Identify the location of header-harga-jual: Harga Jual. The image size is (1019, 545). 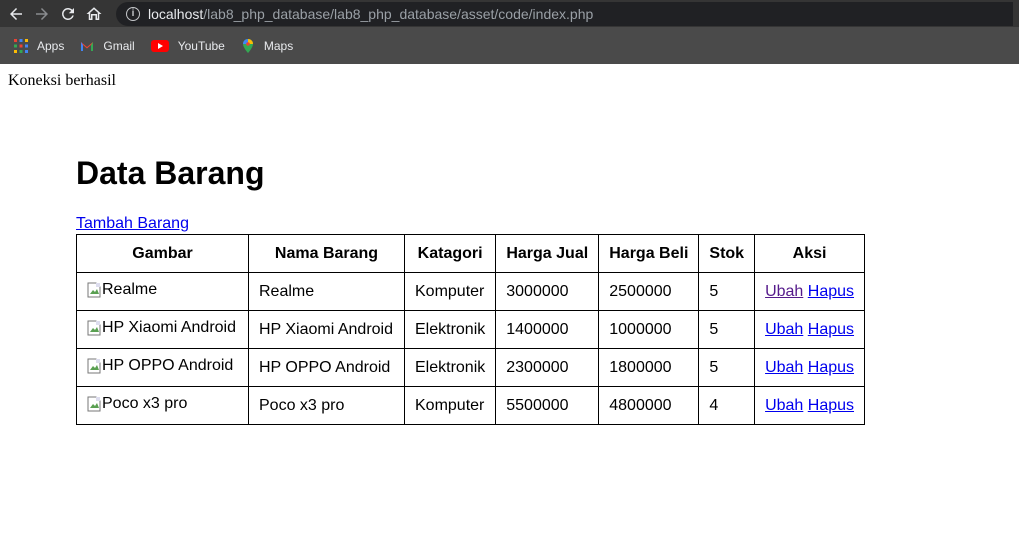
(547, 253).